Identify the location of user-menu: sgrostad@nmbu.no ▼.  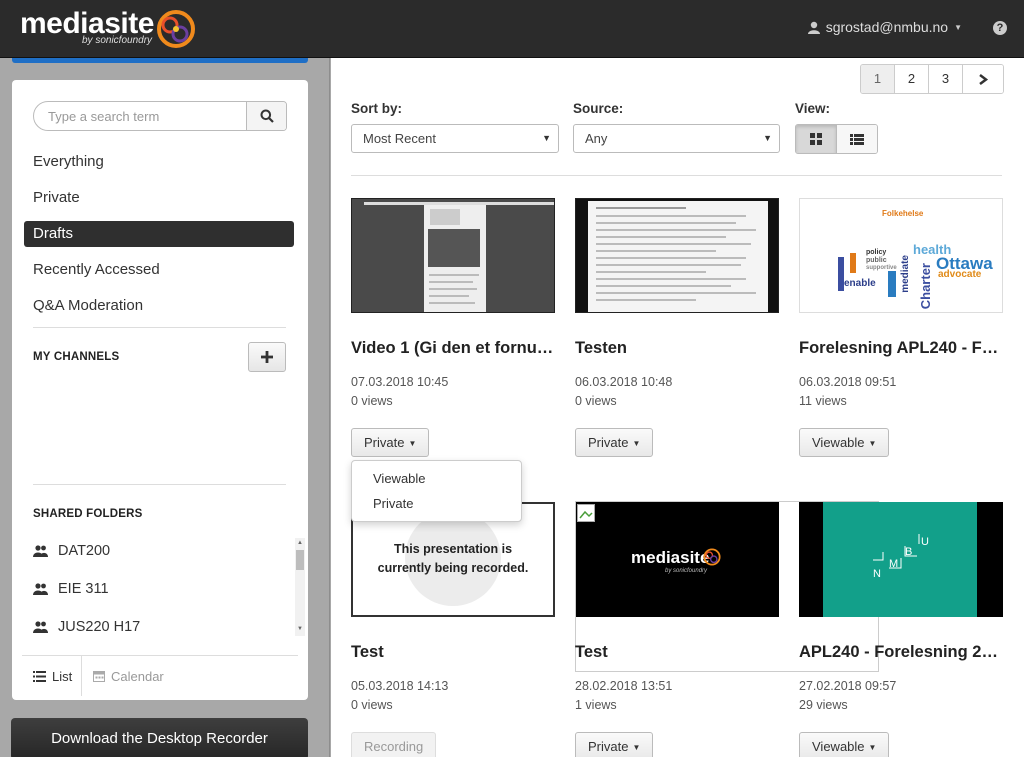
(884, 27).